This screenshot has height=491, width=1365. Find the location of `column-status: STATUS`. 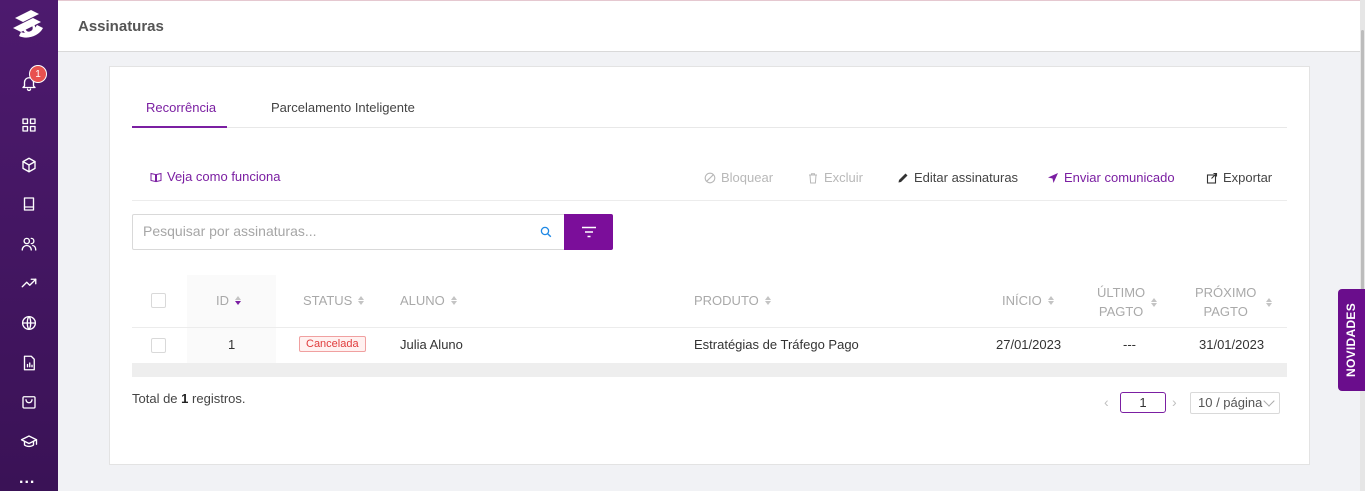

column-status: STATUS is located at coordinates (334, 300).